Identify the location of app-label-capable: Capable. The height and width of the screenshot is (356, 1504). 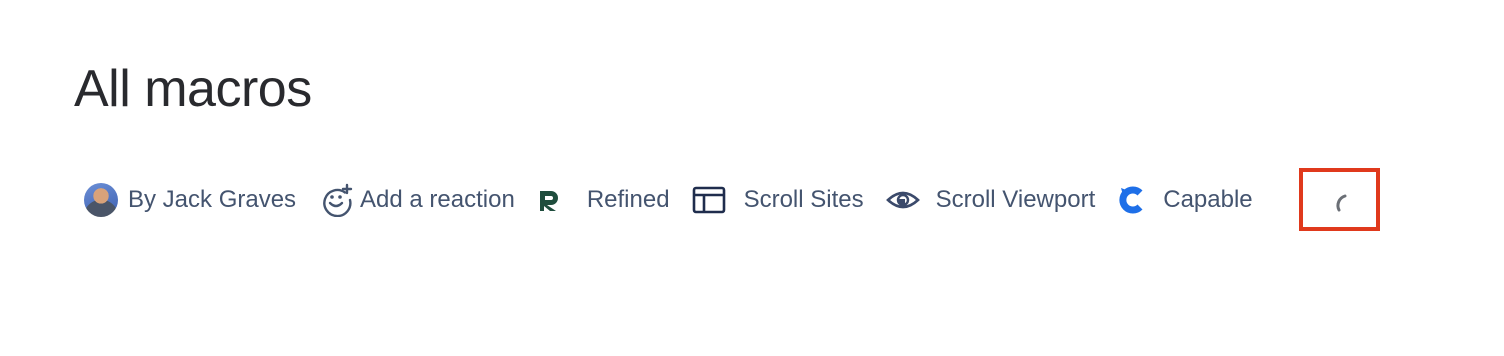
(1207, 200).